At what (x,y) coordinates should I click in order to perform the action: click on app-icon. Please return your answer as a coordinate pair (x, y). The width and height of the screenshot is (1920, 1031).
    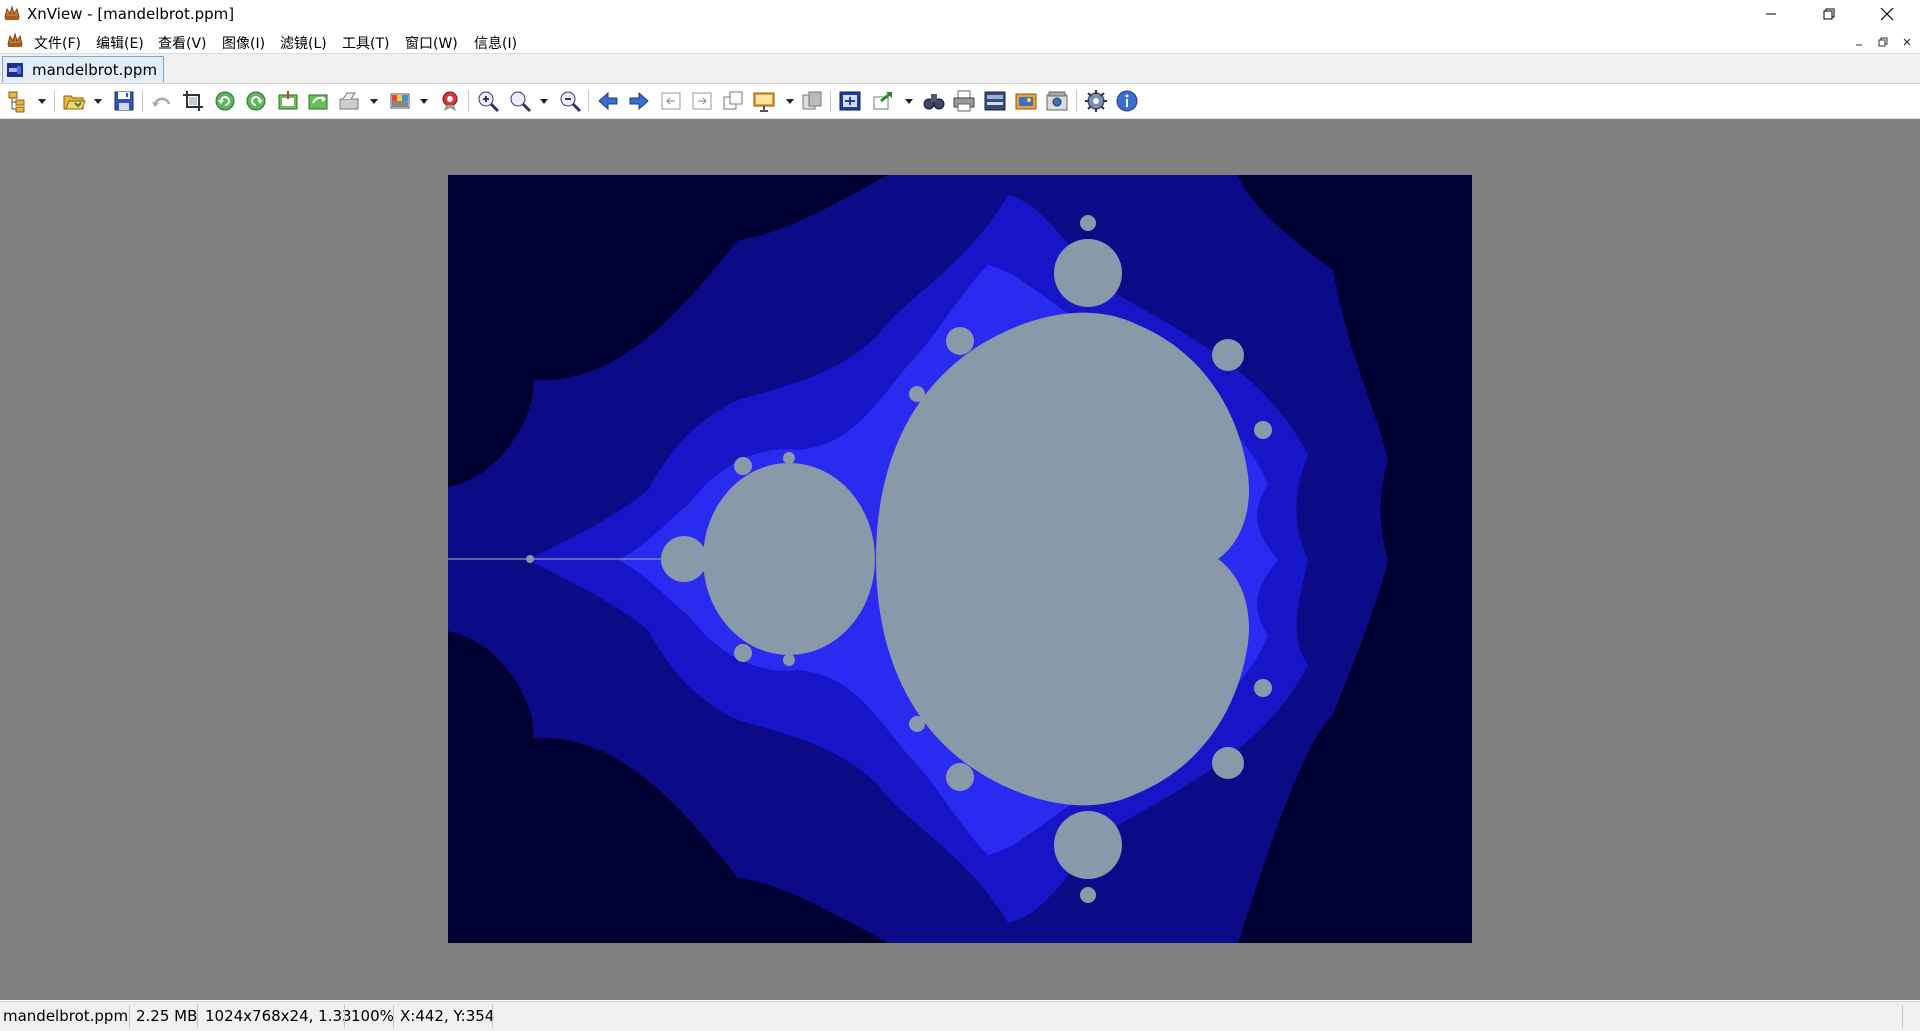
    Looking at the image, I should click on (12, 13).